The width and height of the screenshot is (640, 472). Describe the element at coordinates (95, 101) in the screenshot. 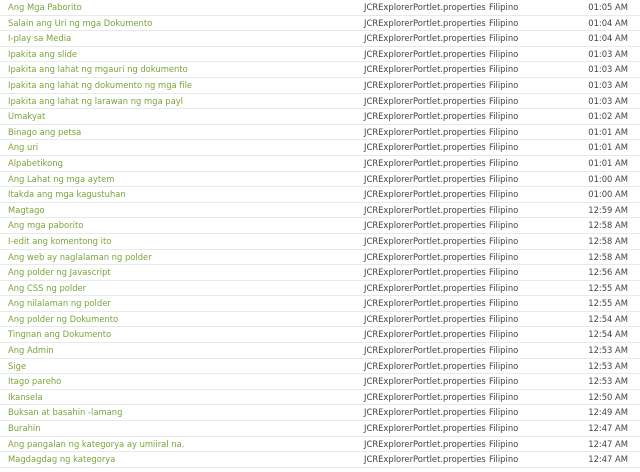

I see `translation-message-link: Ipakita ang lahat ng larawan ng mga payl` at that location.